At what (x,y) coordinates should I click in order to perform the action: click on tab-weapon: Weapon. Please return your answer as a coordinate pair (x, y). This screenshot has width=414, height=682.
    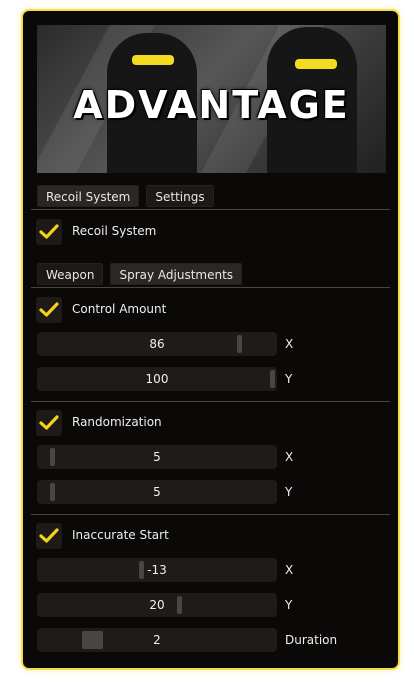
    Looking at the image, I should click on (70, 274).